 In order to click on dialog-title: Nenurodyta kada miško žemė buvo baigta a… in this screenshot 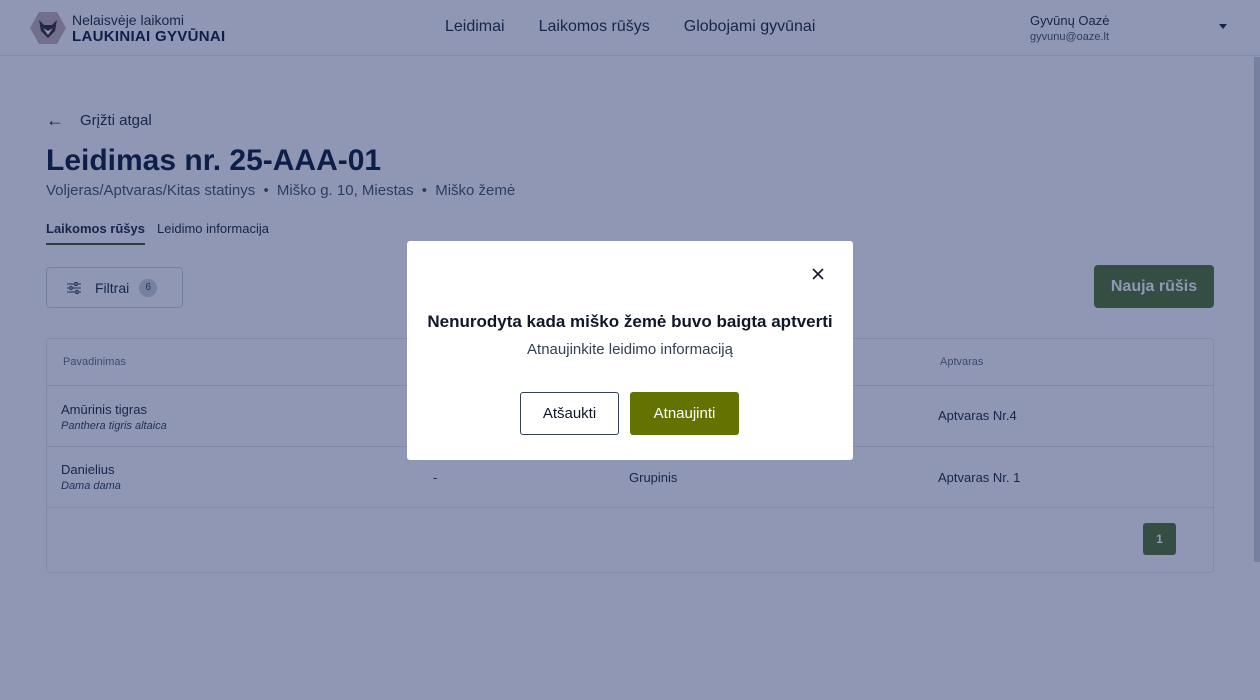, I will do `click(630, 321)`.